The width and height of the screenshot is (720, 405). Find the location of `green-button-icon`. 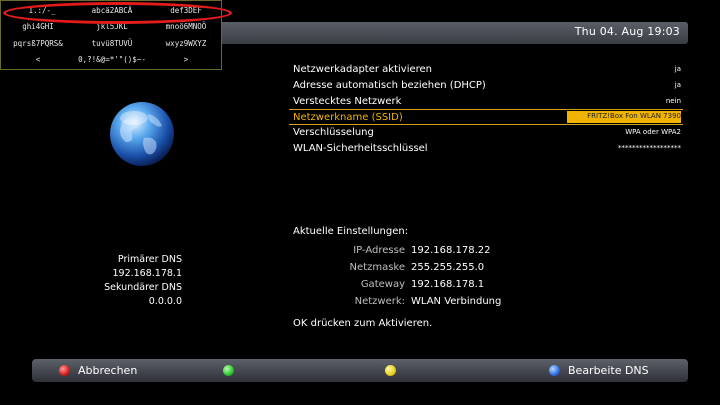

green-button-icon is located at coordinates (228, 370).